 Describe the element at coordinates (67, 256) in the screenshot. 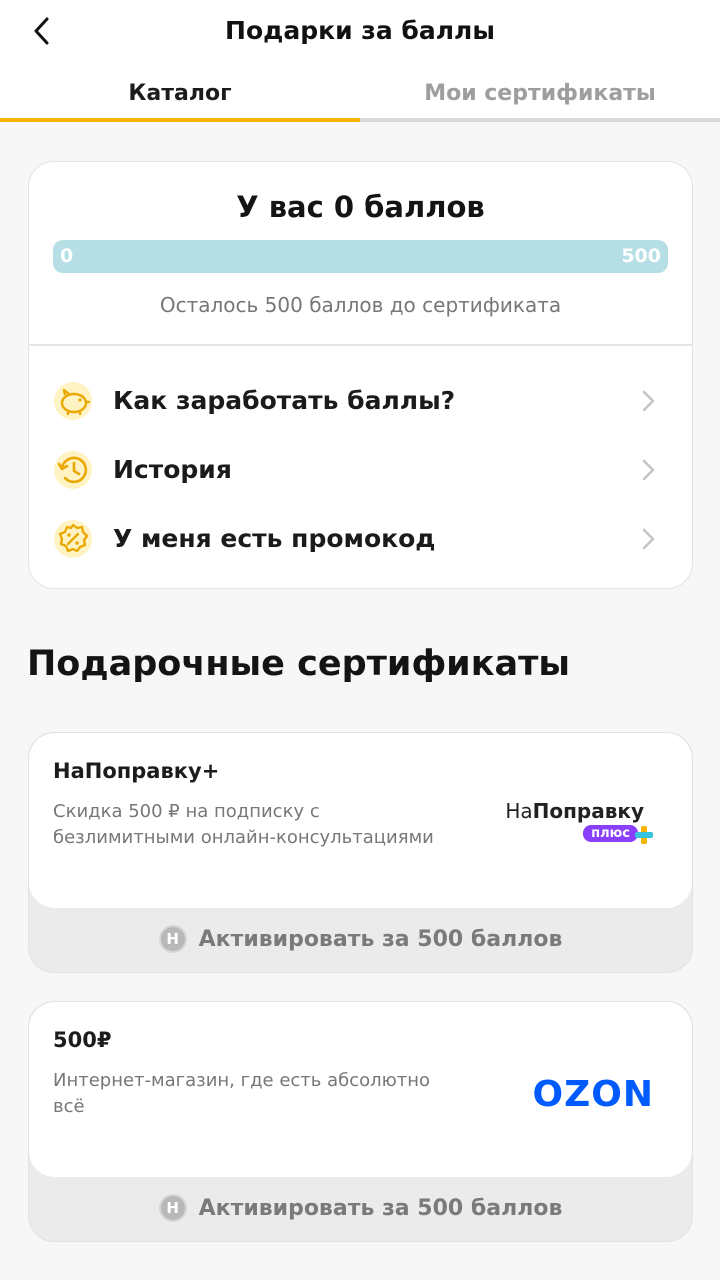

I see `progress-min-label: 0` at that location.